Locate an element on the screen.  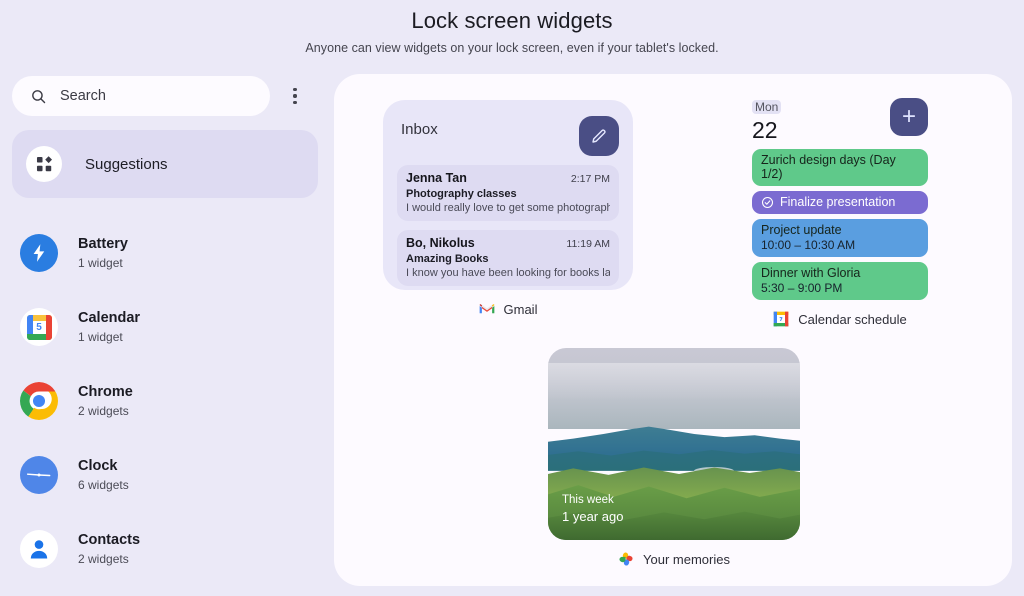
calendar-event: Finalize presentation is located at coordinates (840, 202).